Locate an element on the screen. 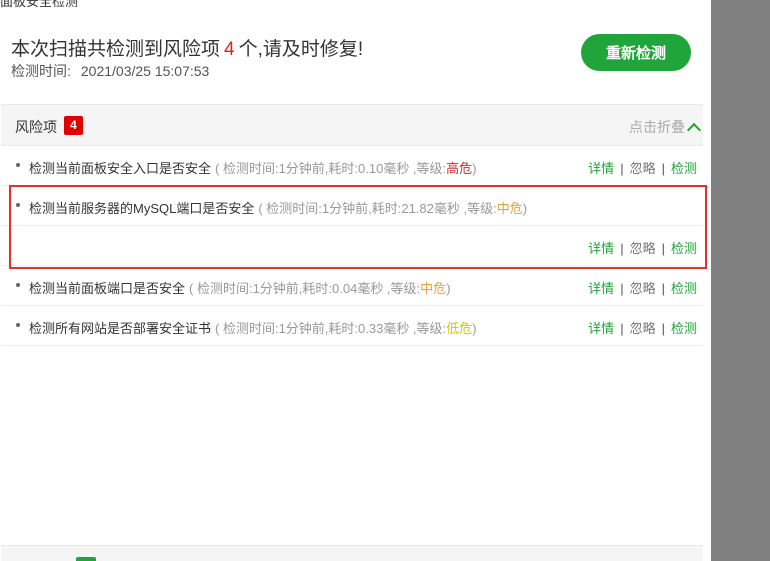  risk-title: 检测当前服务器的MySQL端口是否安全 is located at coordinates (142, 208).